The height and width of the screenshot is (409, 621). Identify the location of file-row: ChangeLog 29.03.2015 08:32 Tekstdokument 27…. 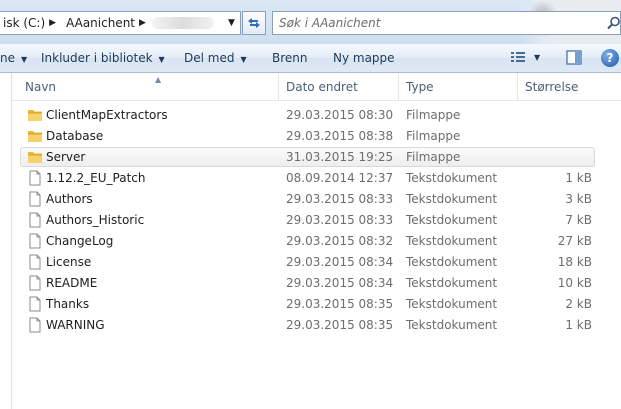
(316, 241).